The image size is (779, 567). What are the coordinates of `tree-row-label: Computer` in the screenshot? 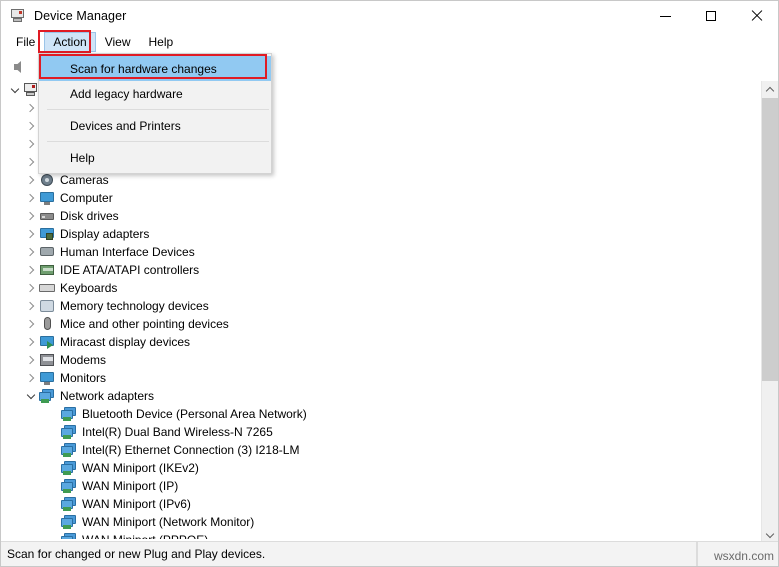 It's located at (86, 198).